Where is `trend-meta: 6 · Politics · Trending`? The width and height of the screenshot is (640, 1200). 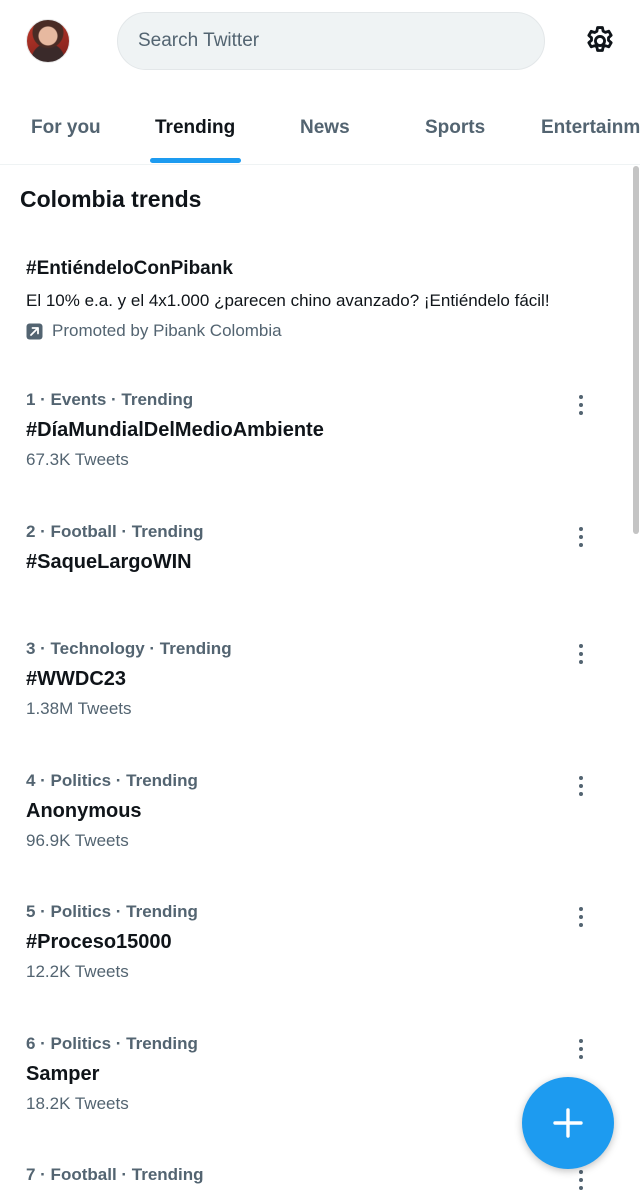
trend-meta: 6 · Politics · Trending is located at coordinates (112, 1043).